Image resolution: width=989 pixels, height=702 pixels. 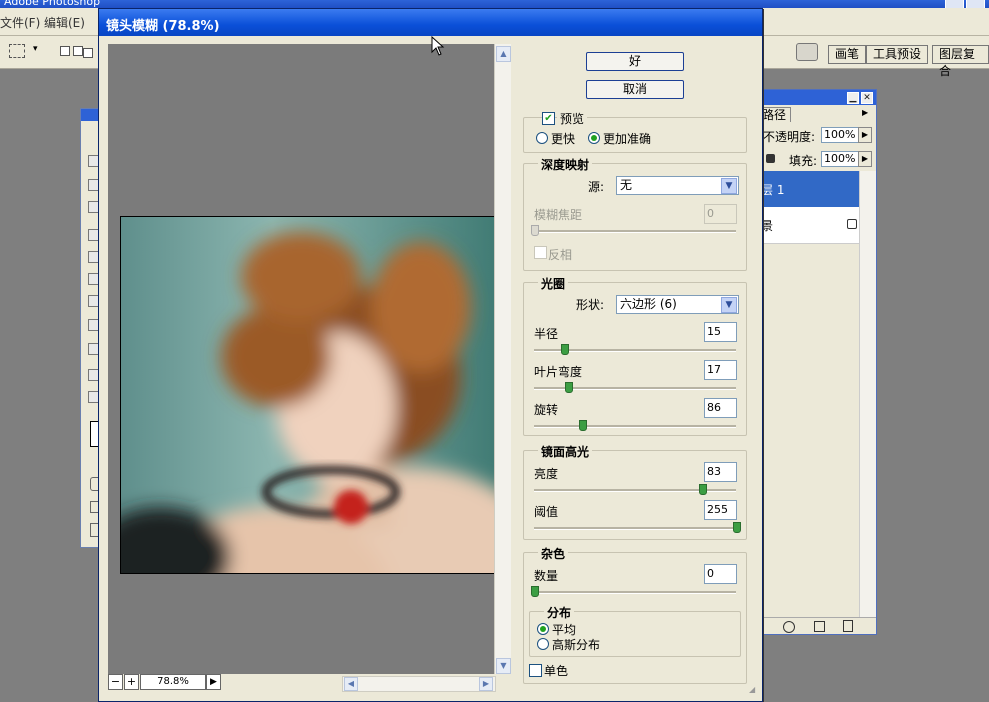 I want to click on palette-minimize-icon: ▁, so click(x=853, y=98).